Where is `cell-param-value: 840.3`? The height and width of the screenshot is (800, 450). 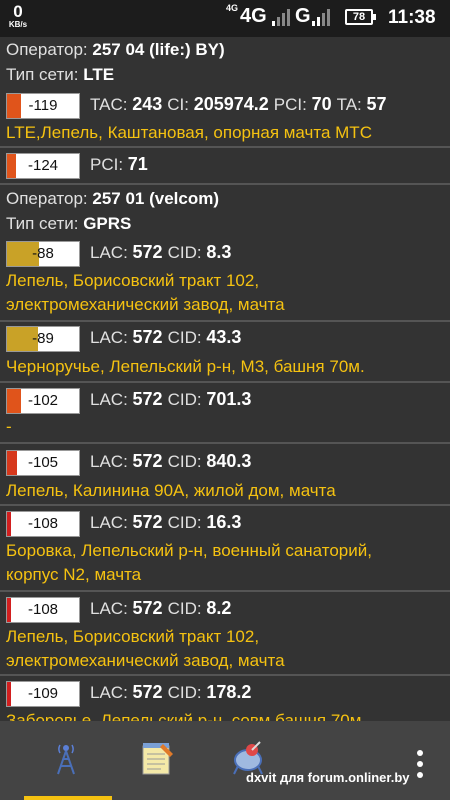
cell-param-value: 840.3 is located at coordinates (229, 461).